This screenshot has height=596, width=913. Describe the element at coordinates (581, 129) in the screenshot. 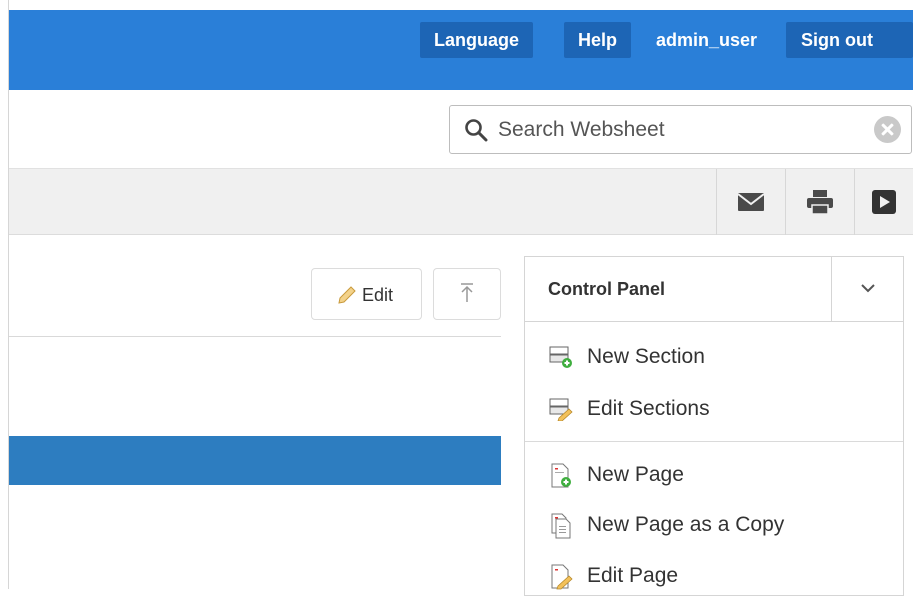

I see `search-placeholder: Search Websheet` at that location.